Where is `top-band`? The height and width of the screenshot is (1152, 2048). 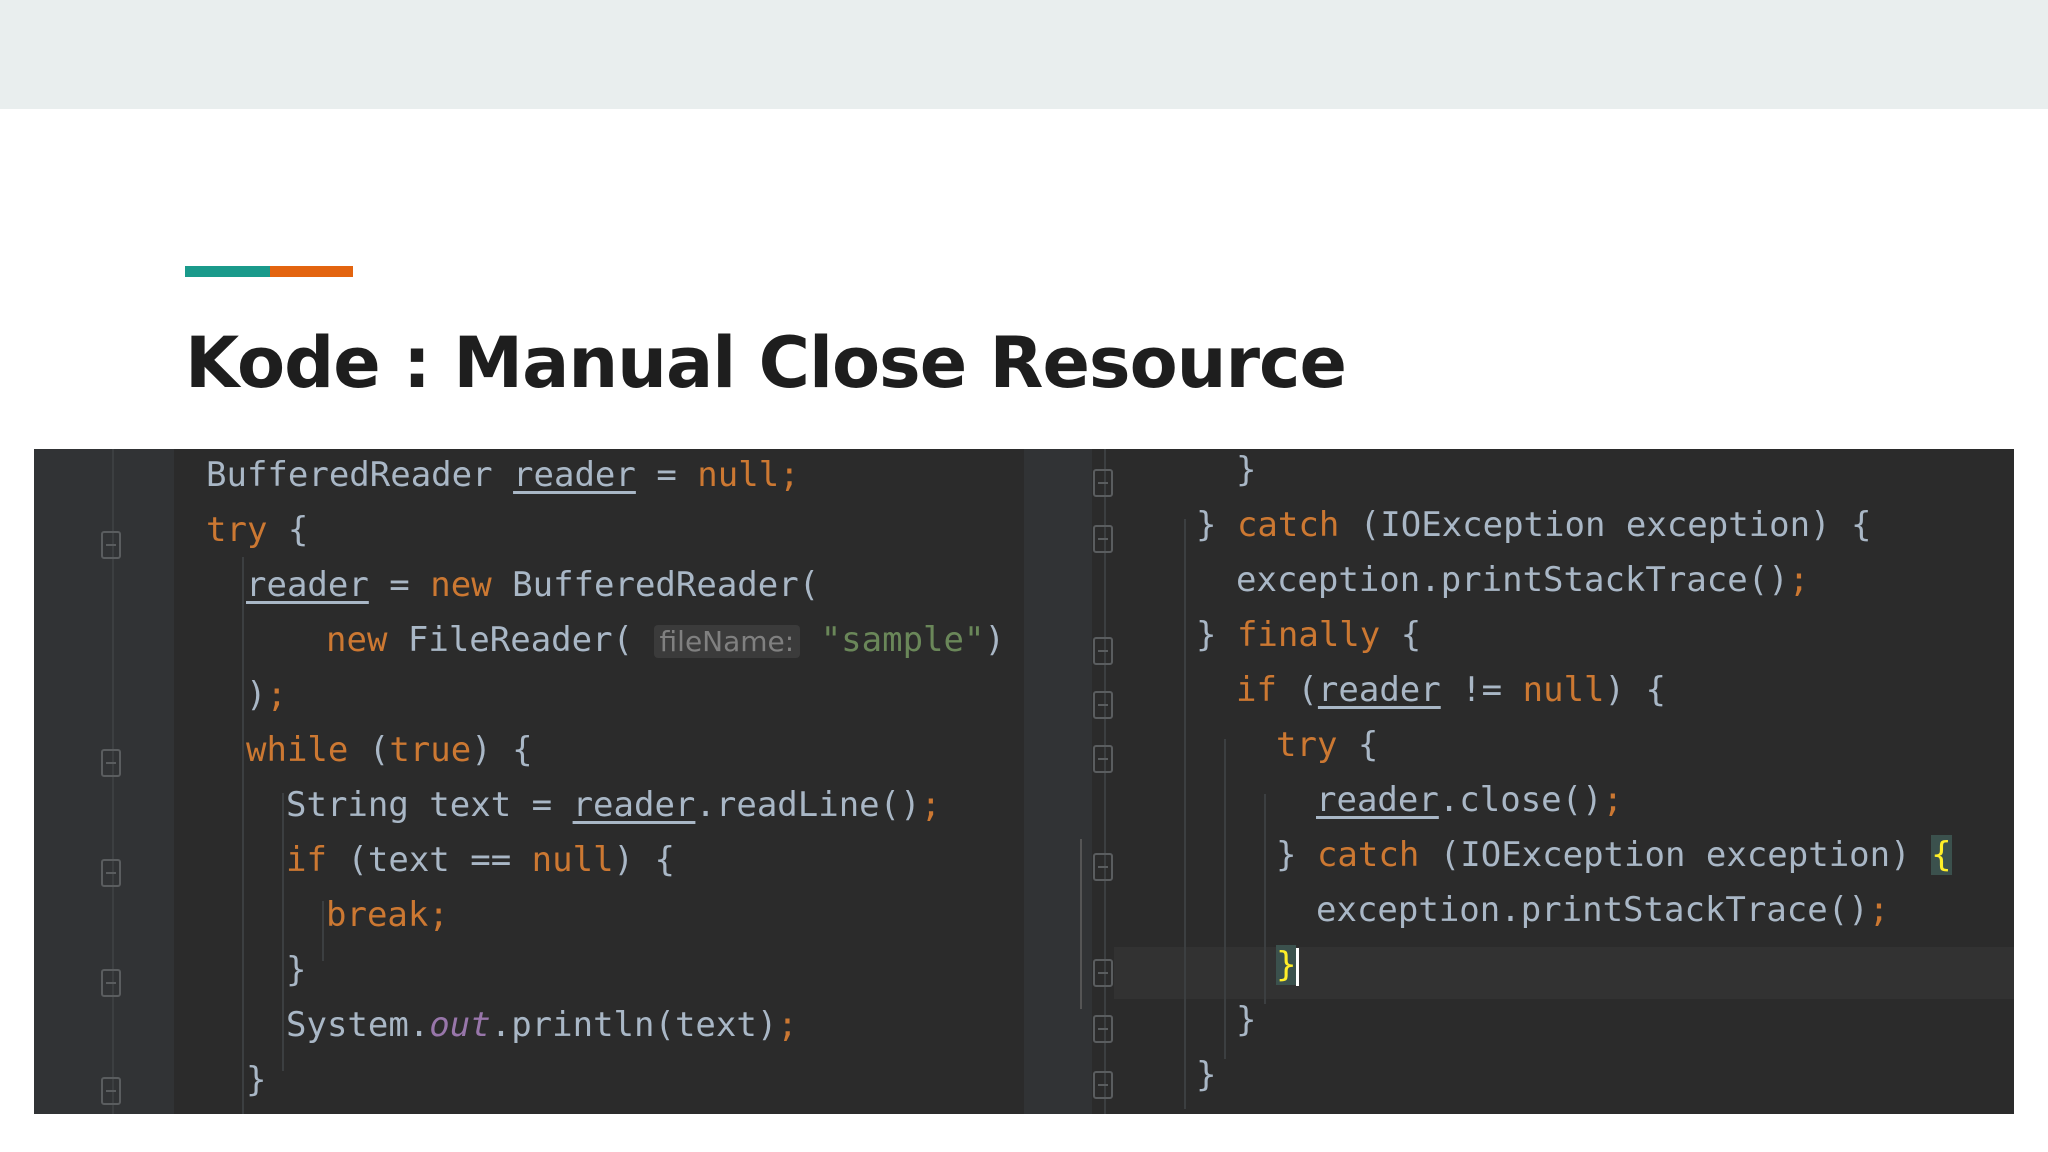
top-band is located at coordinates (1024, 54).